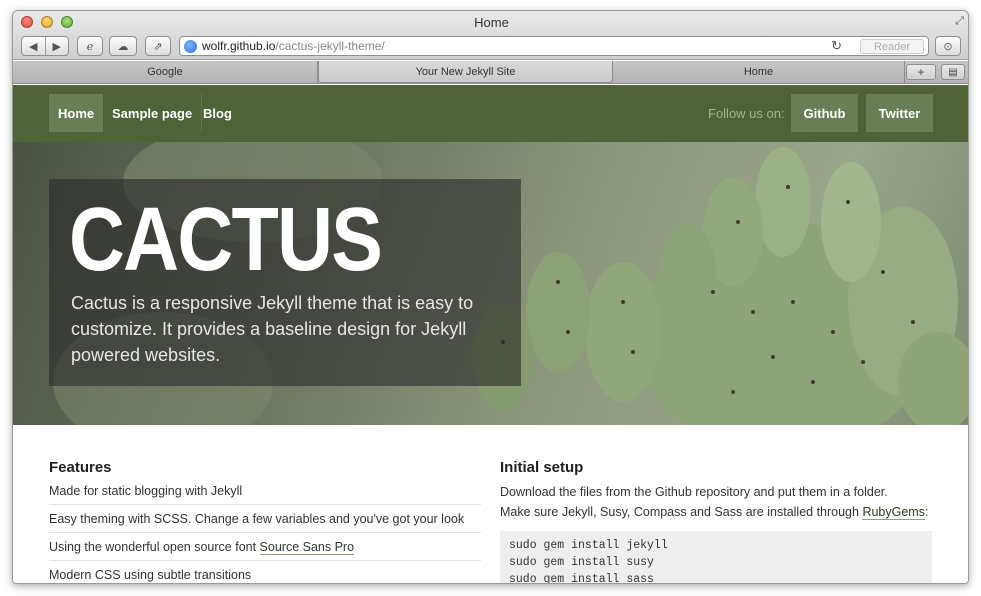 The height and width of the screenshot is (596, 981). I want to click on follow-label: Follow us on:, so click(746, 113).